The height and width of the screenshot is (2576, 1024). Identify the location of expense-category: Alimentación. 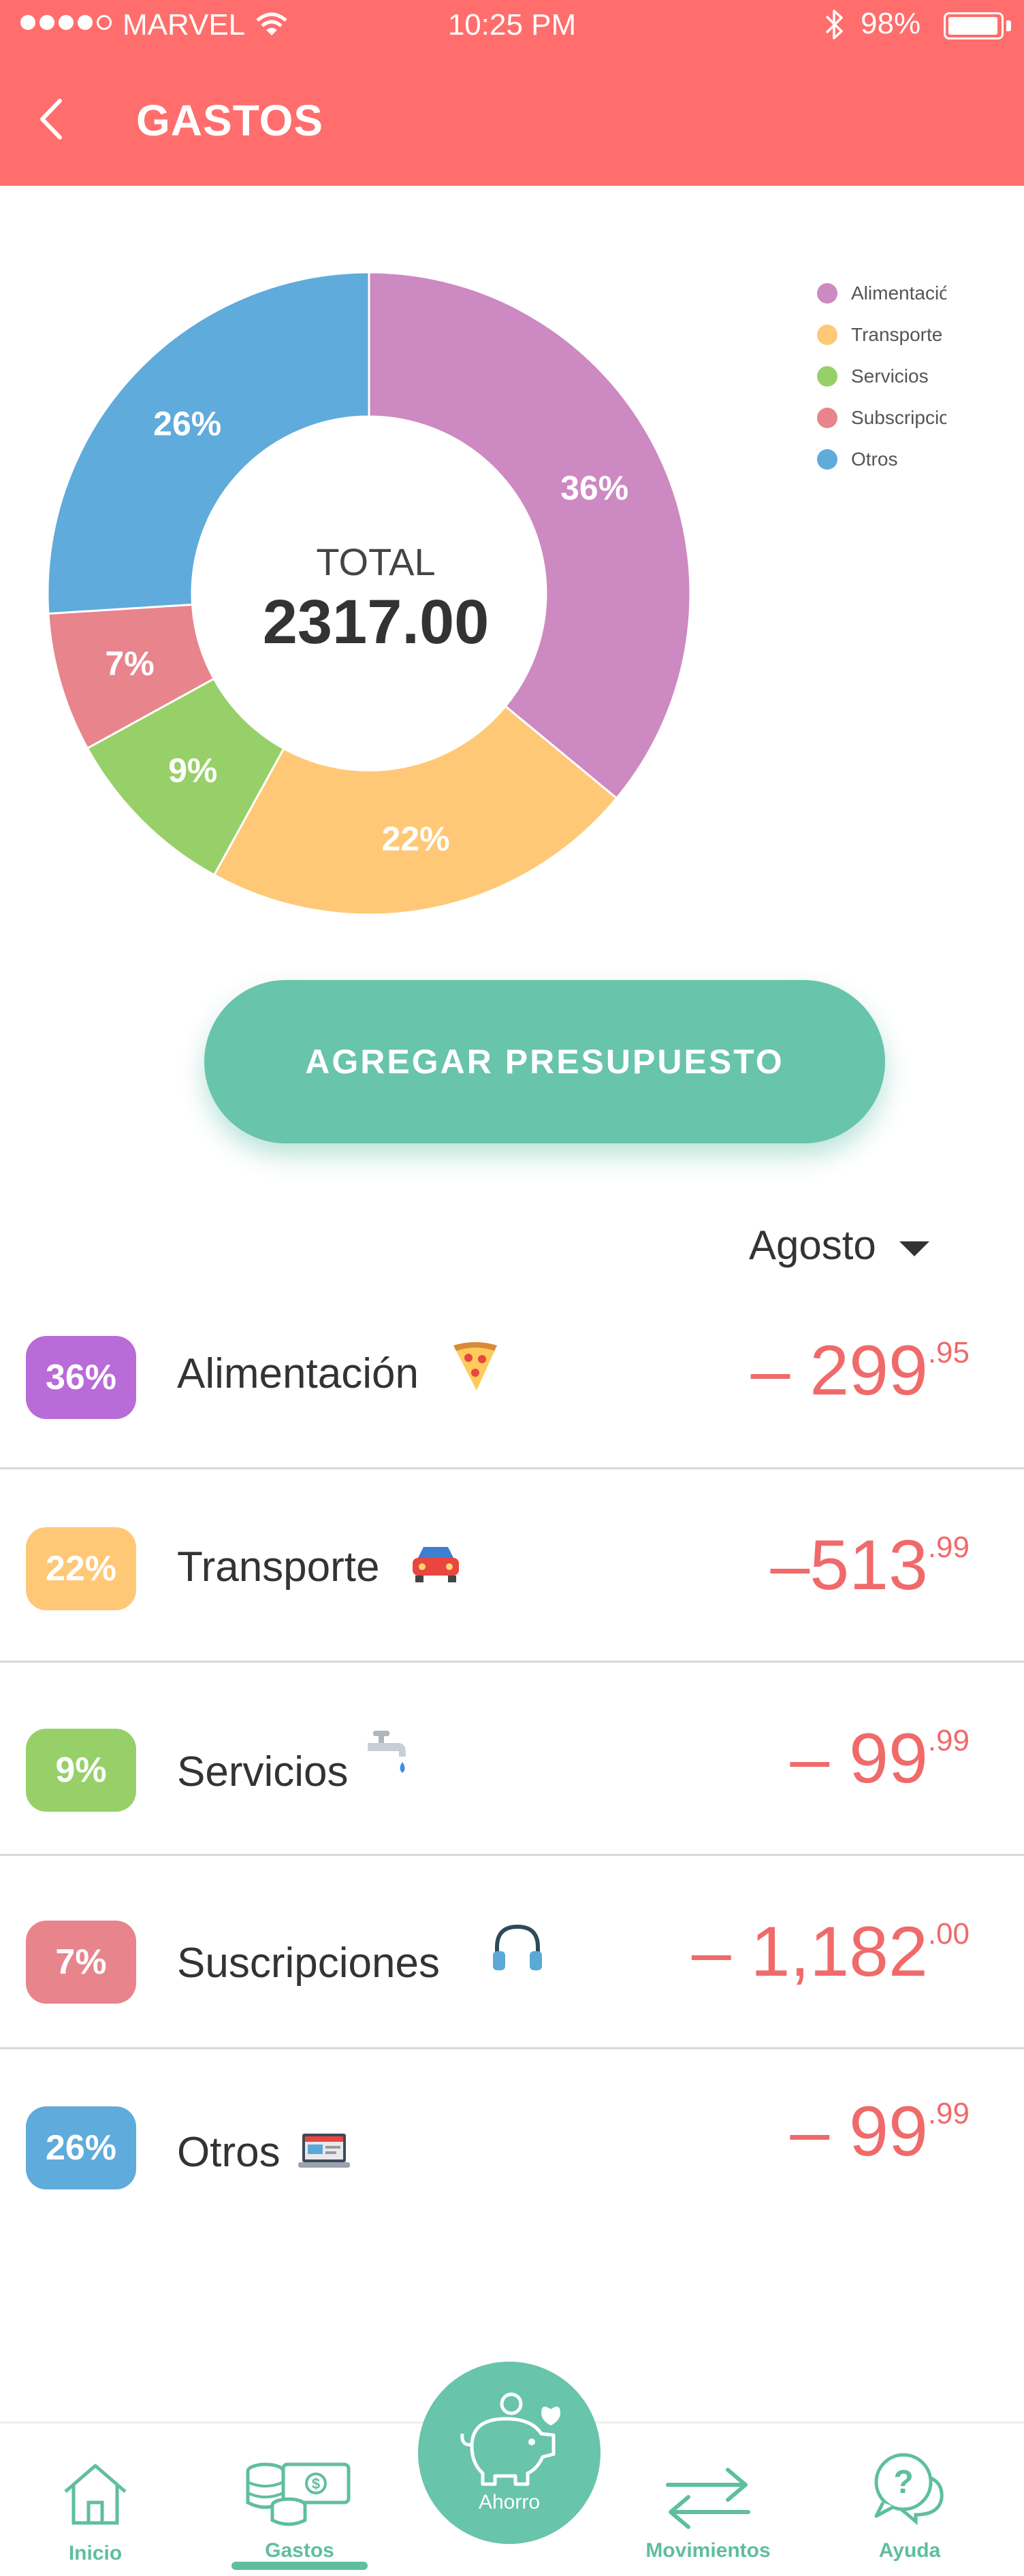
(298, 1373).